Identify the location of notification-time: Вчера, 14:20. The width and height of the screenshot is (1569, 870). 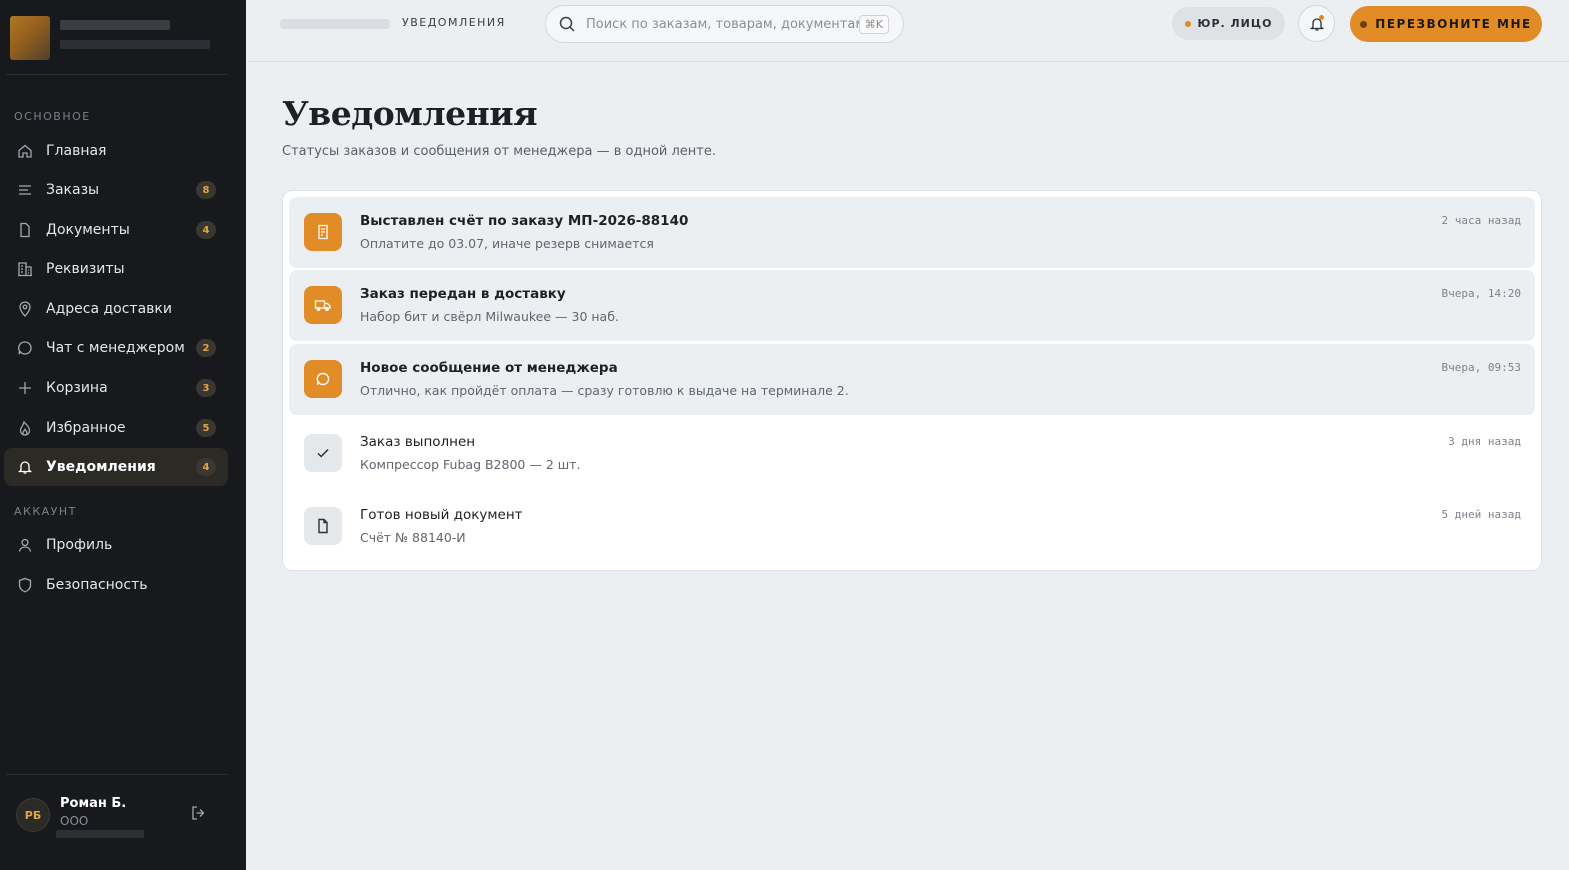
(1481, 293).